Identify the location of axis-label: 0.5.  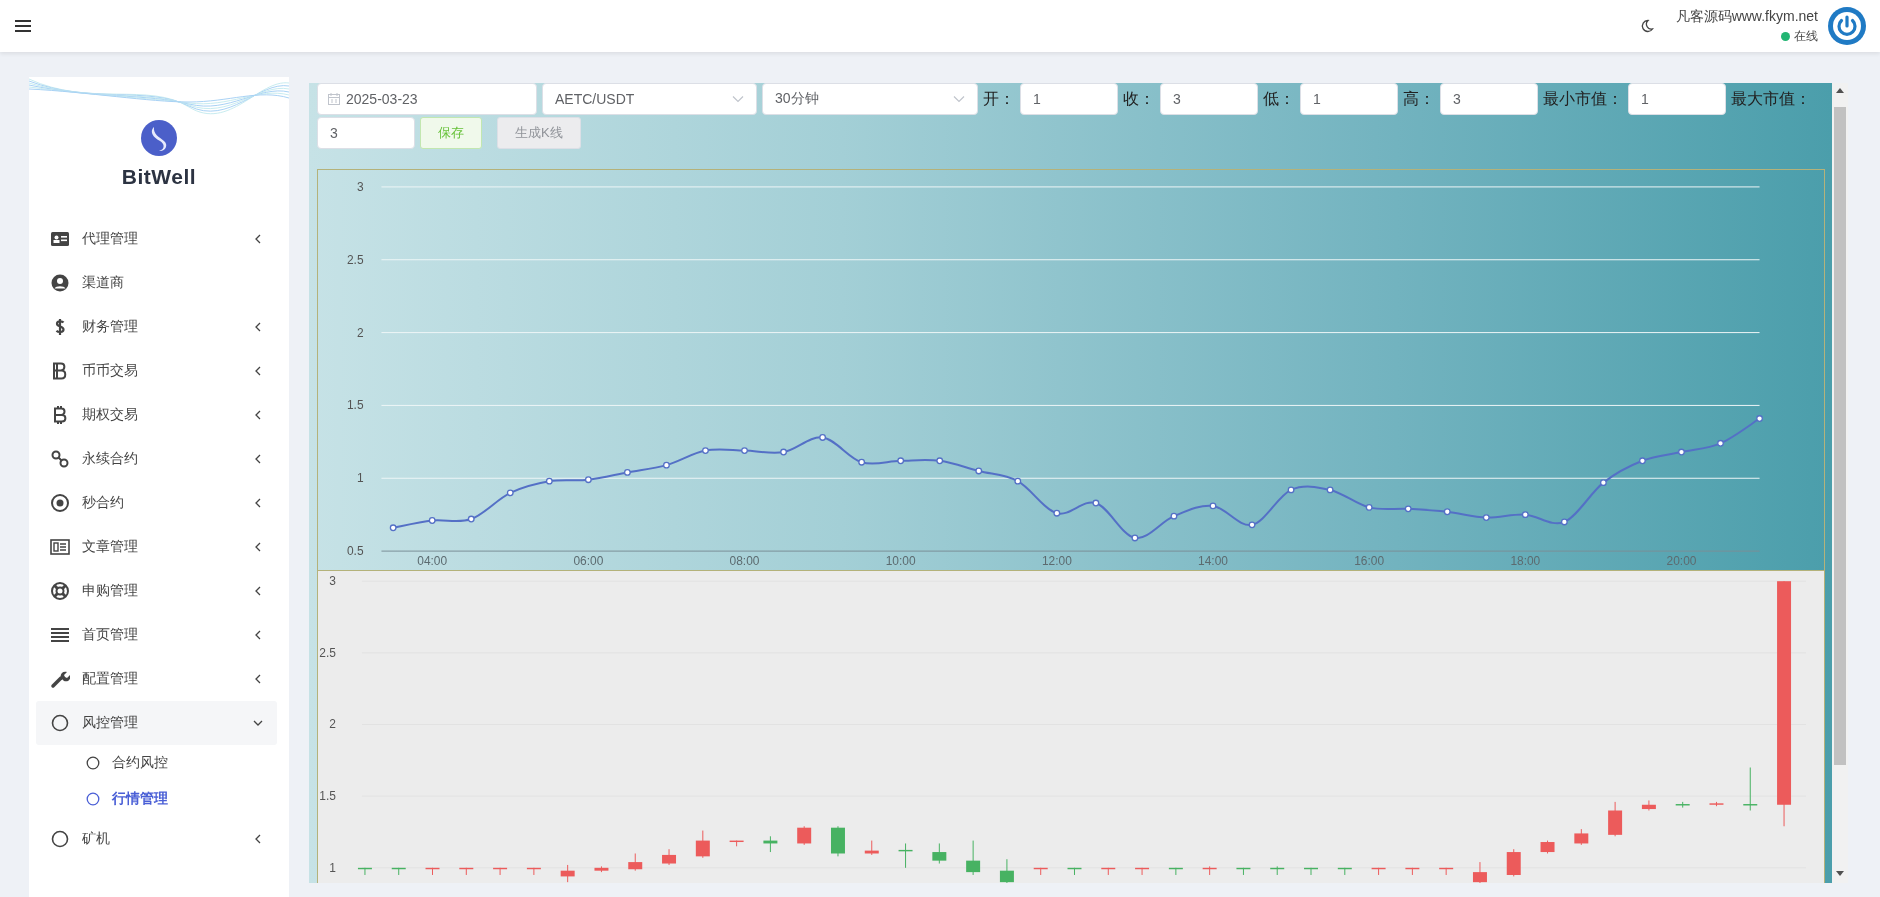
(355, 551).